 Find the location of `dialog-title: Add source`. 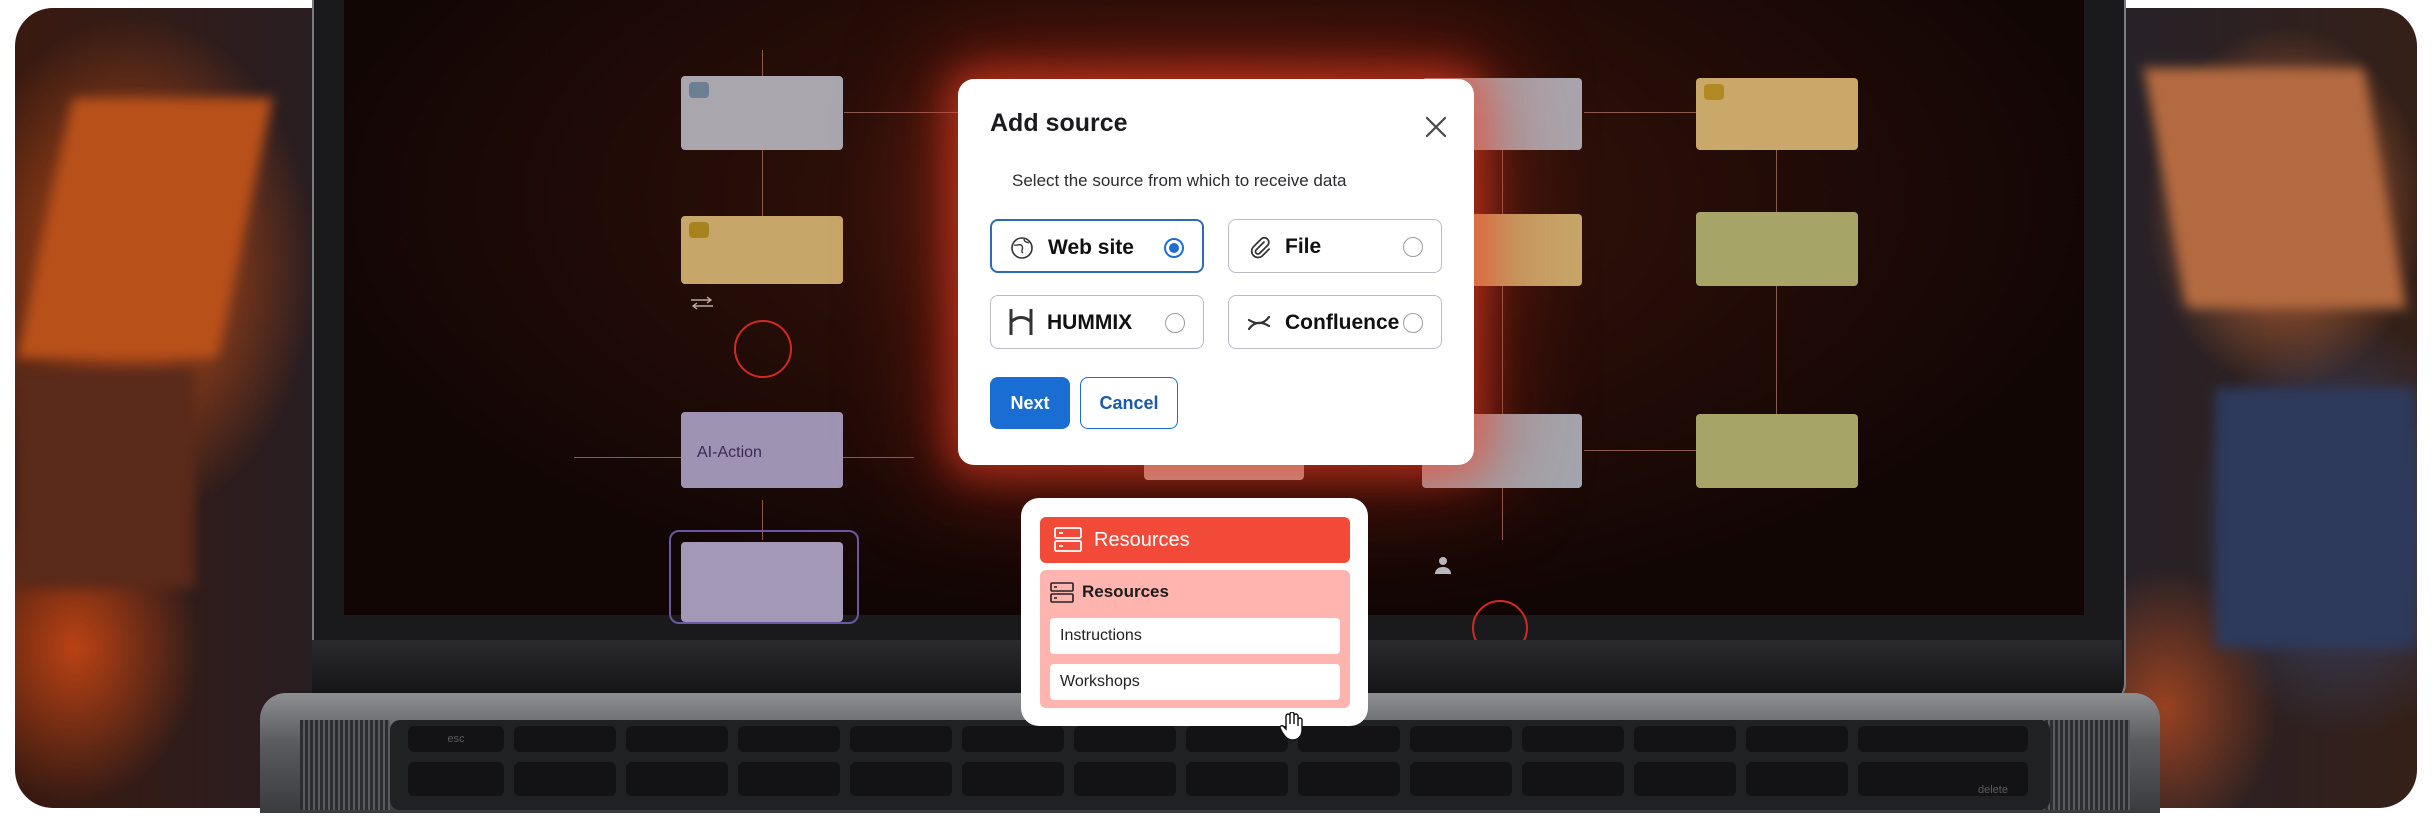

dialog-title: Add source is located at coordinates (1059, 123).